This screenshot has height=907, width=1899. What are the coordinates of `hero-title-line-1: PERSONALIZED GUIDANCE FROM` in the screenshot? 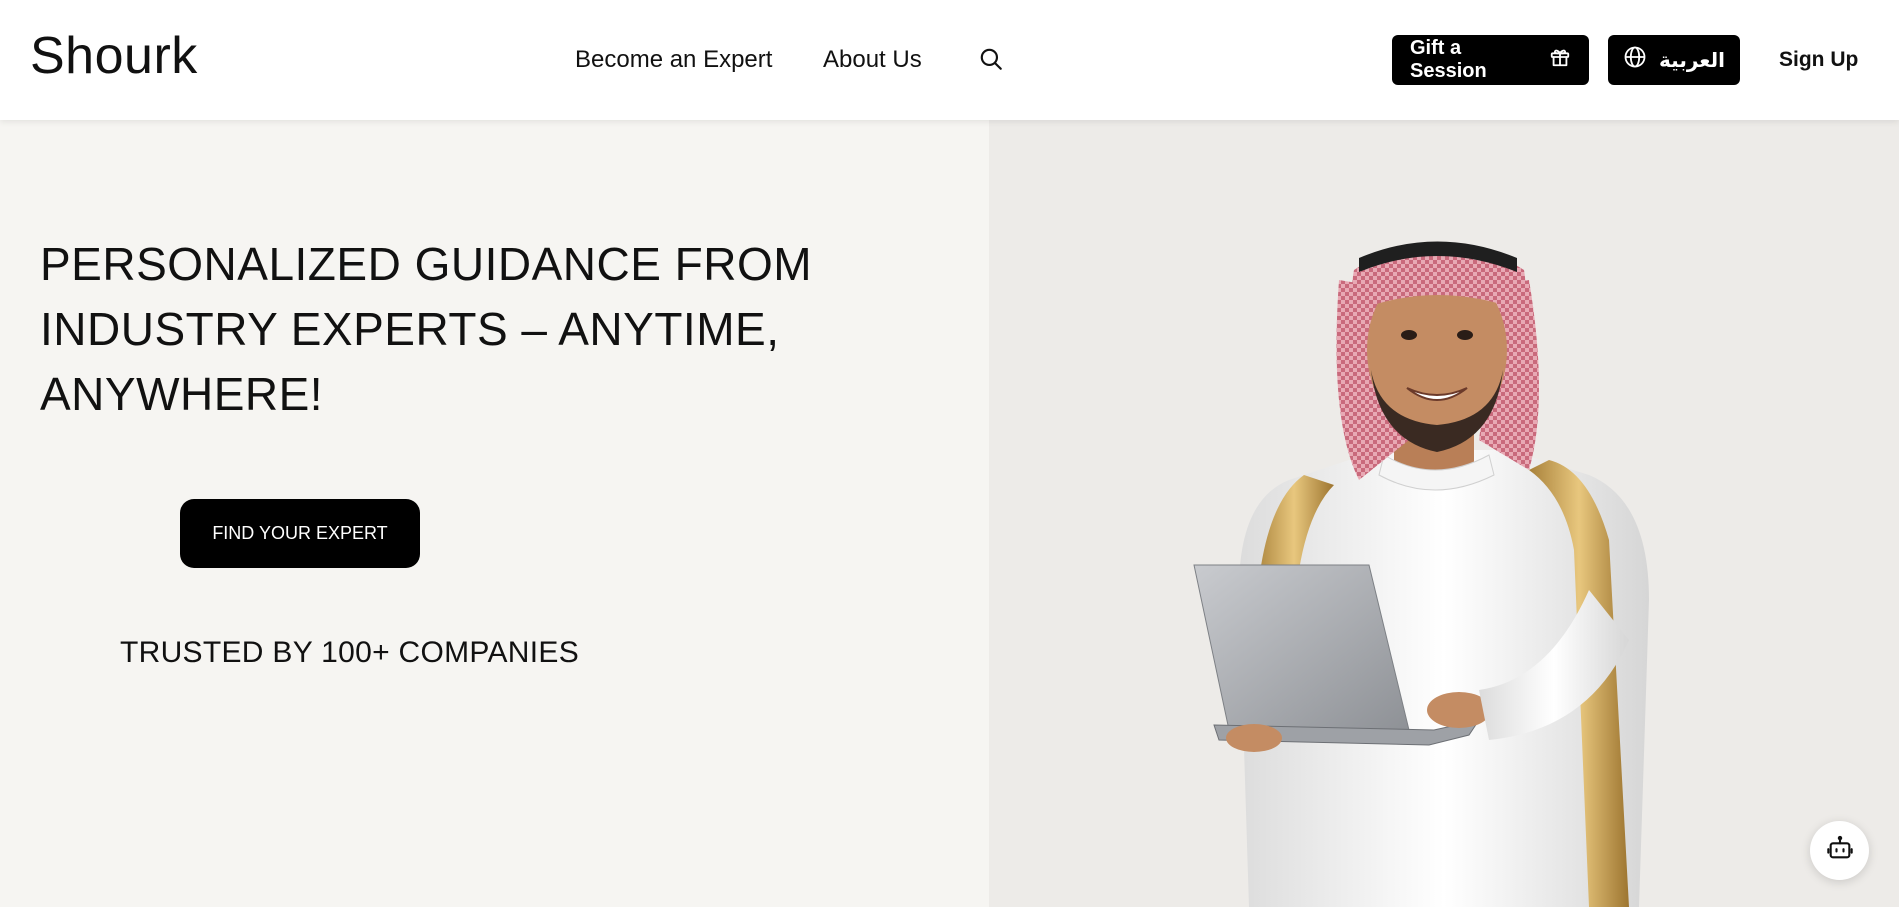 It's located at (426, 264).